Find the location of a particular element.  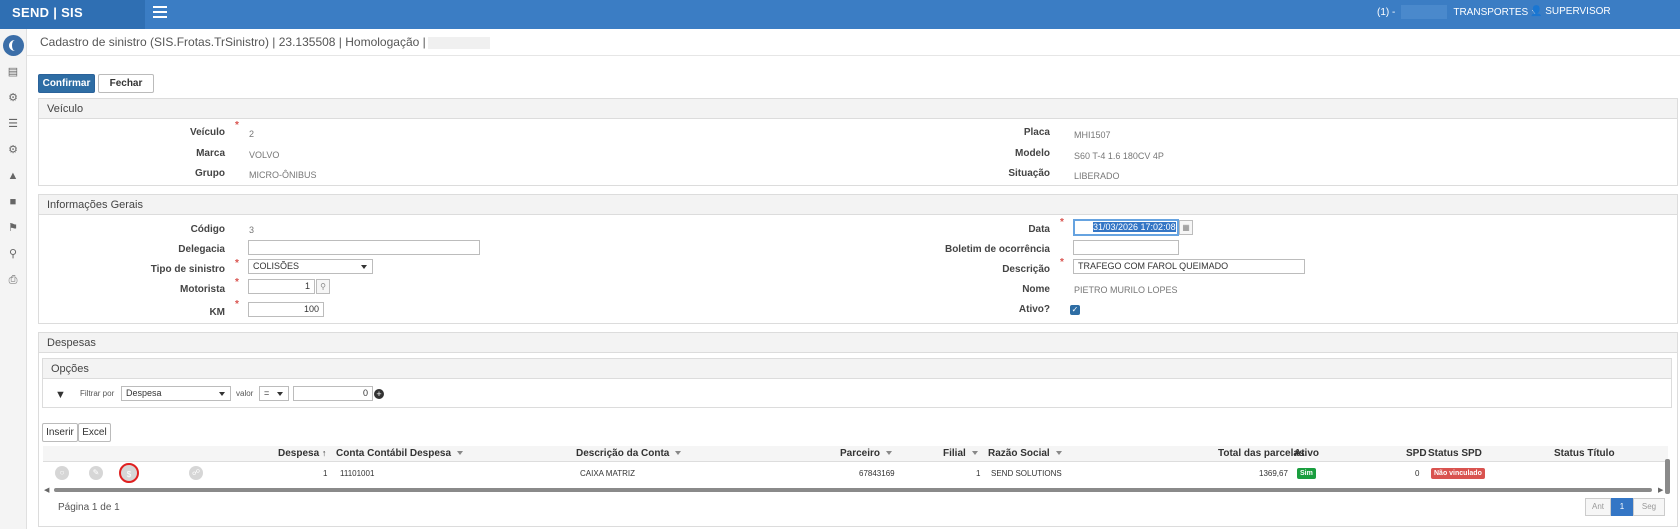

view-icon: ○ is located at coordinates (62, 473).